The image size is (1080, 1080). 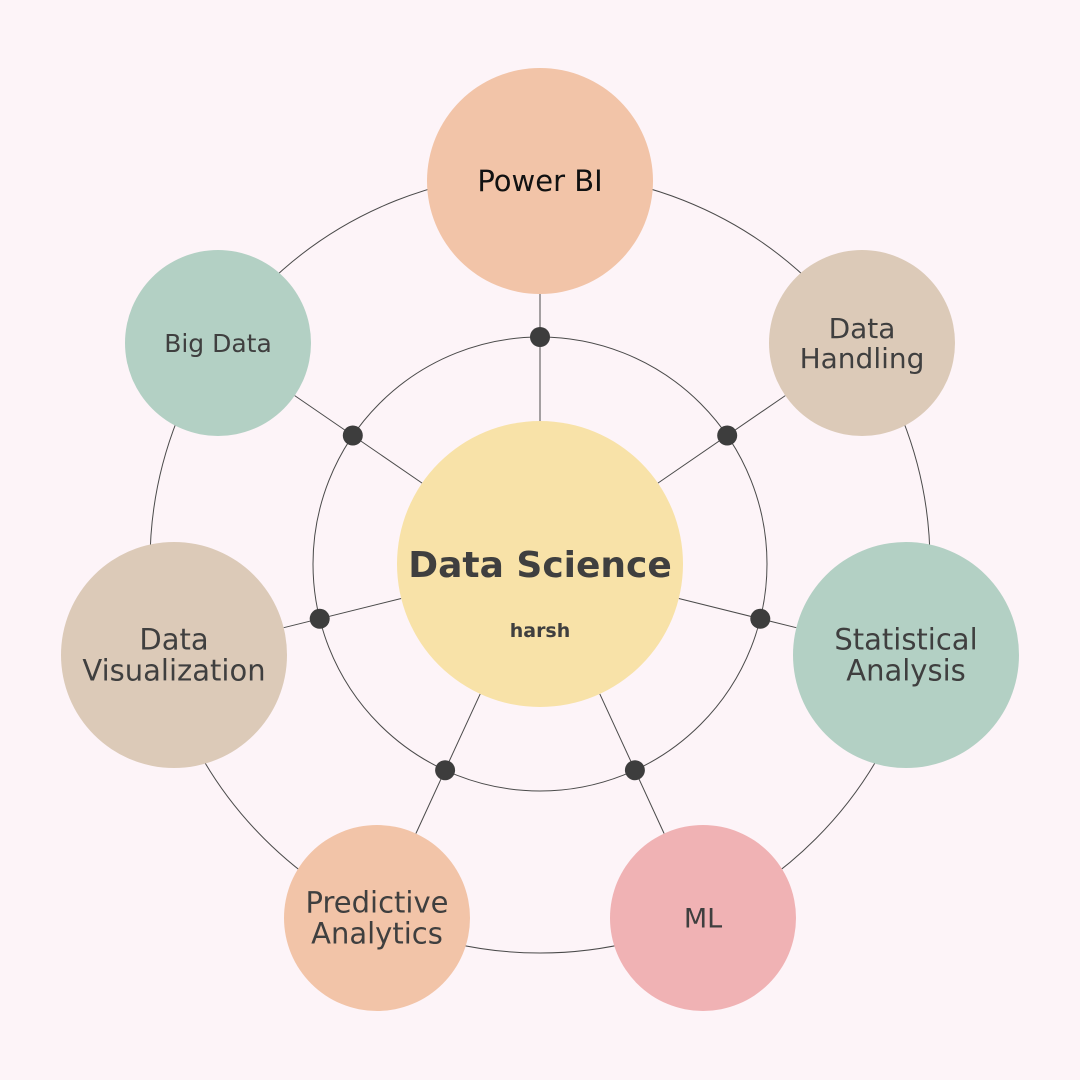 I want to click on connector-dot-data-visualization, so click(x=319, y=618).